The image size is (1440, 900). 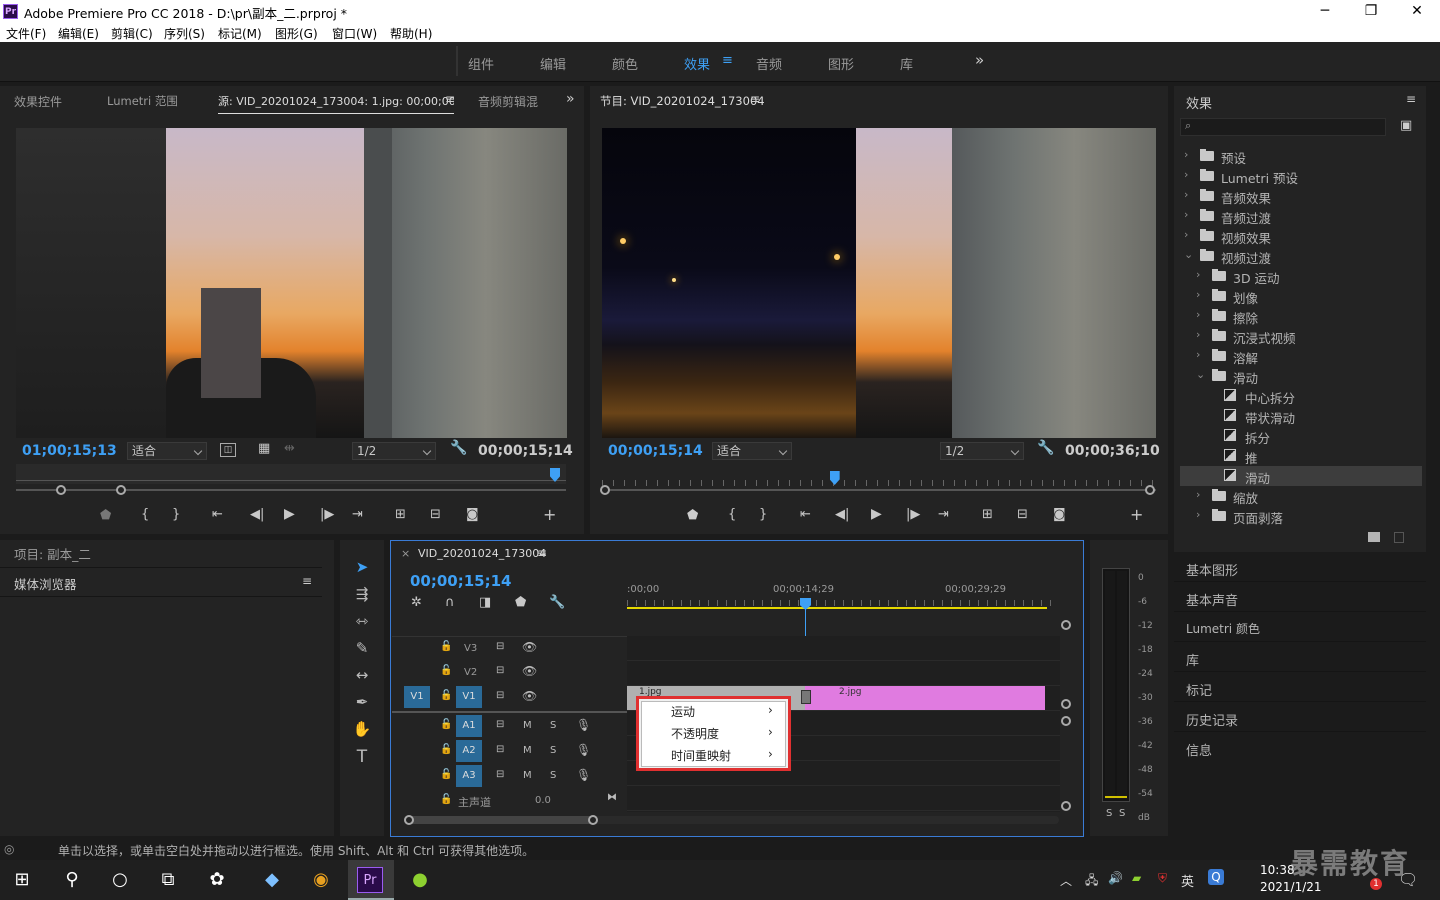 I want to click on panel-info: 信息, so click(x=1300, y=747).